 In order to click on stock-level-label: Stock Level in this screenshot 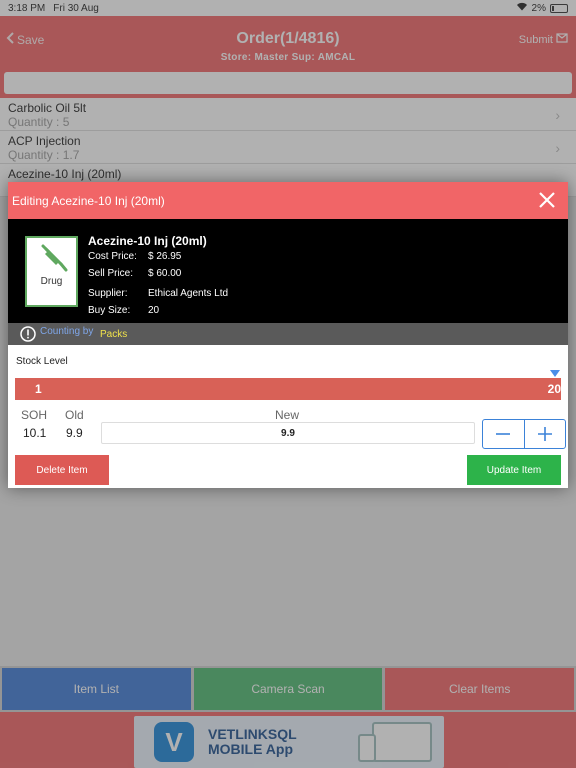, I will do `click(42, 361)`.